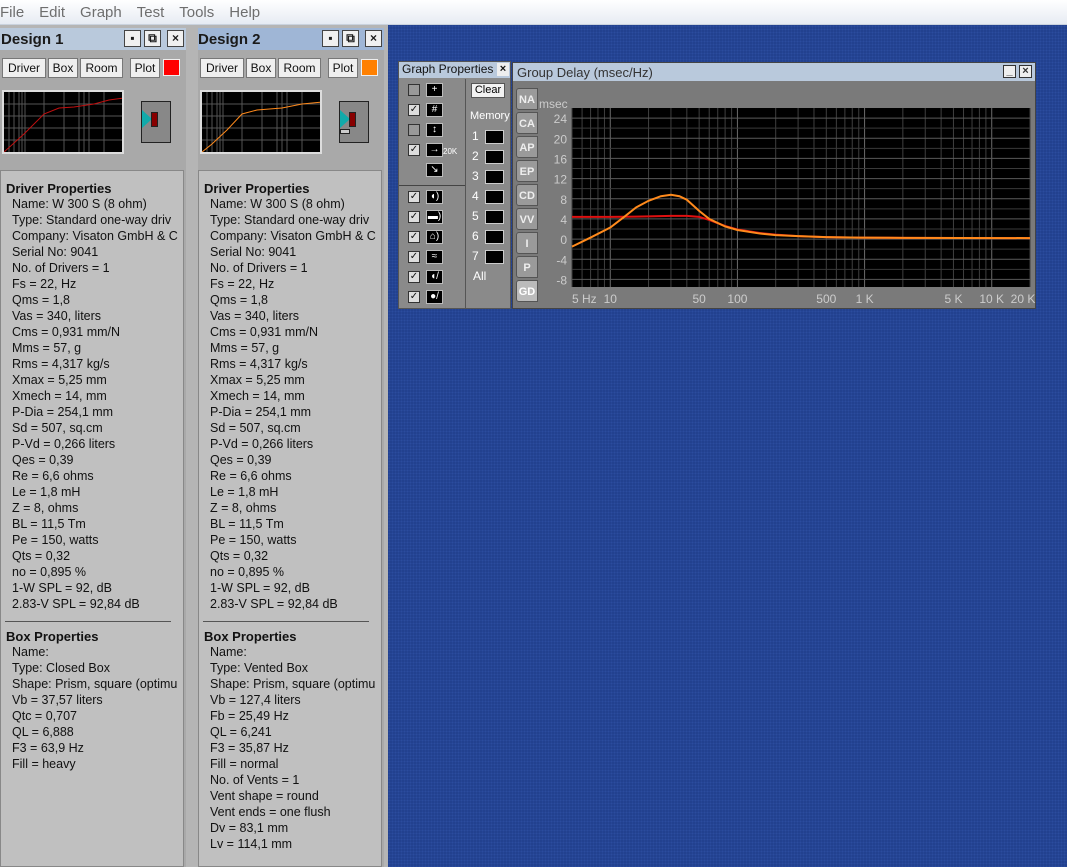  I want to click on design-title: Design 1, so click(32, 39).